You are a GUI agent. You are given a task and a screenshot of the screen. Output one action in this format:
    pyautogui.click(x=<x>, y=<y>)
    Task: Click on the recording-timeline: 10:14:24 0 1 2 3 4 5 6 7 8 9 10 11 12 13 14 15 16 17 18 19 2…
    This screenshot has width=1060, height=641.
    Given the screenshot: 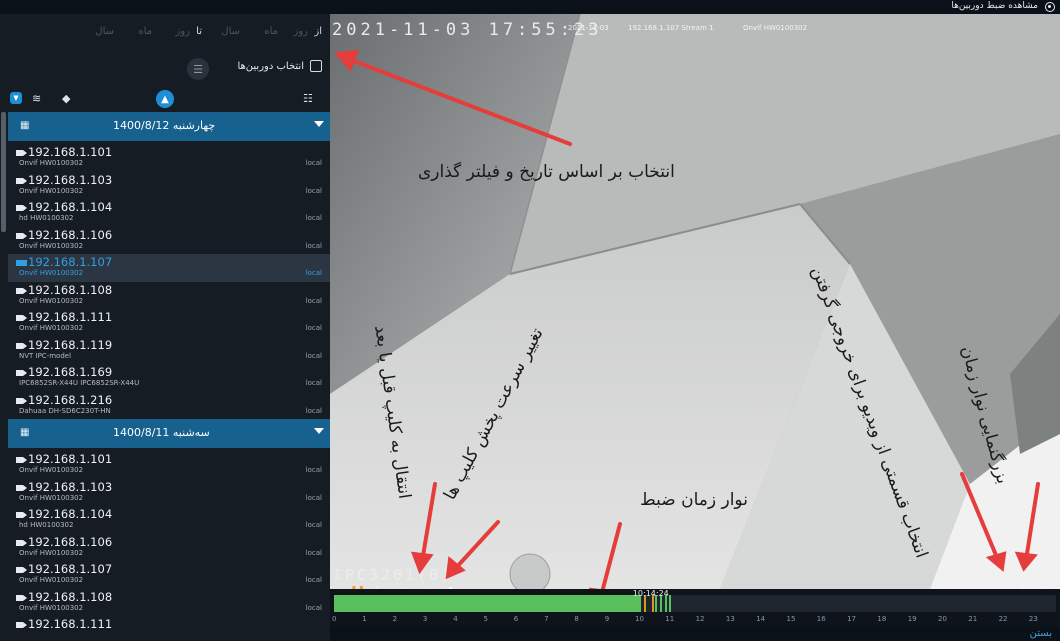 What is the action you would take?
    pyautogui.click(x=695, y=608)
    